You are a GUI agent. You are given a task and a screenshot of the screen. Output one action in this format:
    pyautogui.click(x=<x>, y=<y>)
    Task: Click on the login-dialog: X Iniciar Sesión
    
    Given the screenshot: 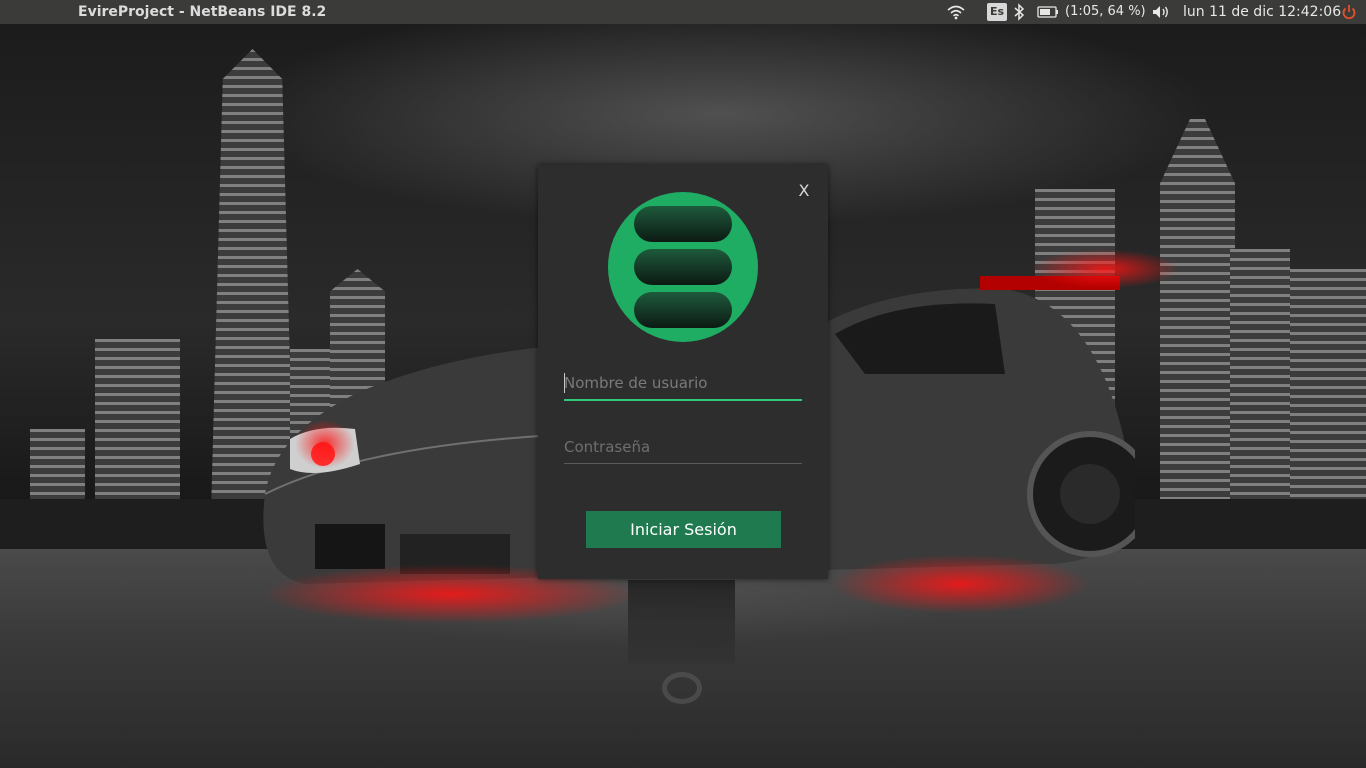 What is the action you would take?
    pyautogui.click(x=683, y=372)
    